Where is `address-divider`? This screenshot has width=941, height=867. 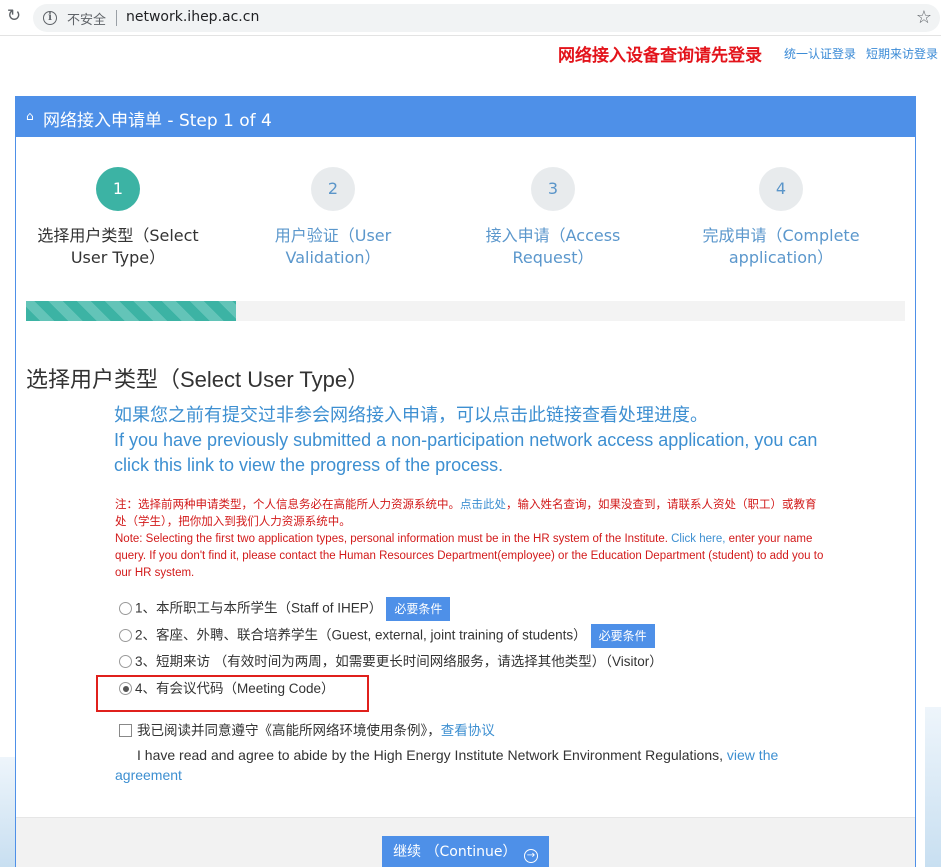 address-divider is located at coordinates (116, 18).